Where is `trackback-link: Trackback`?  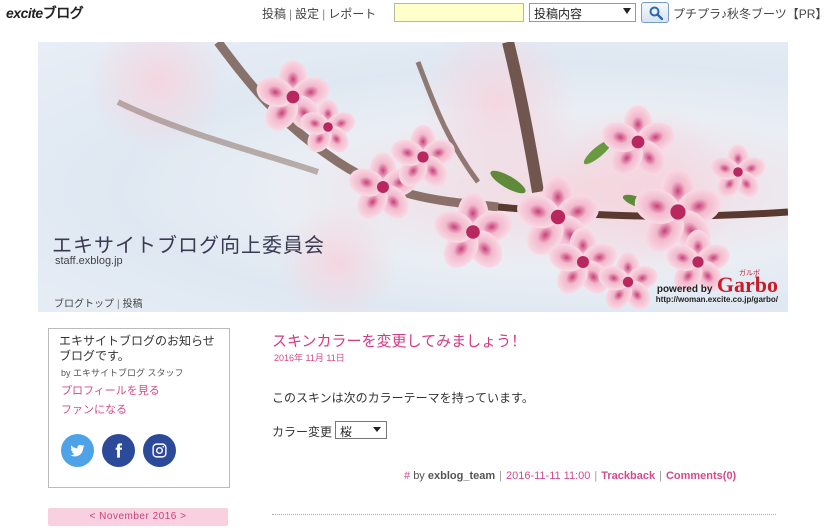 trackback-link: Trackback is located at coordinates (628, 476).